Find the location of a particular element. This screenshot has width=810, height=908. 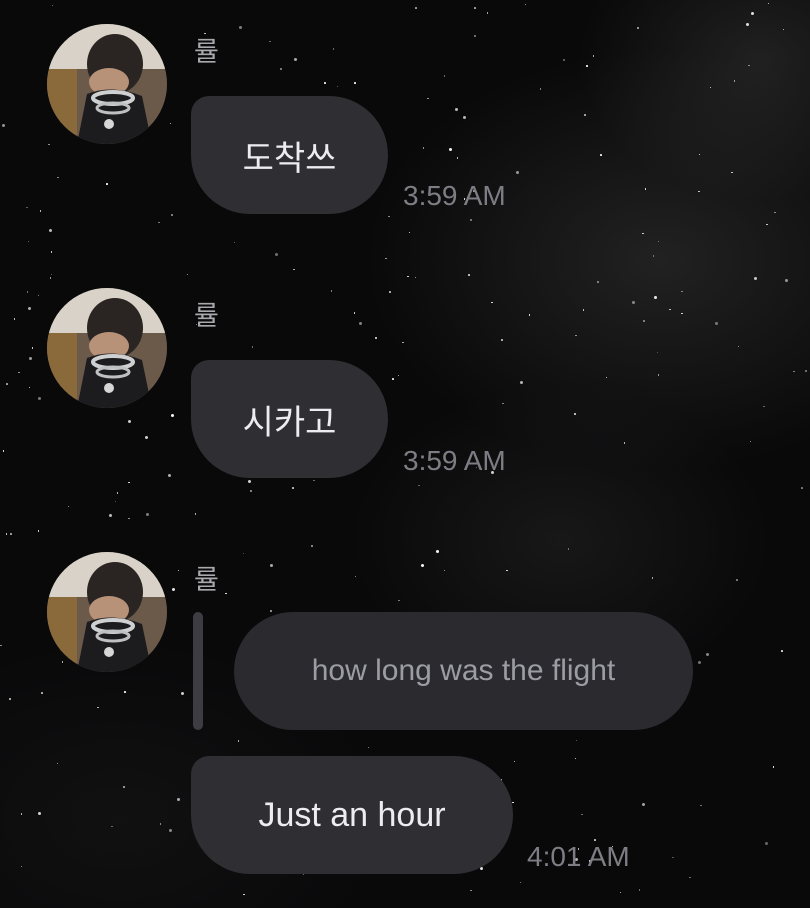

message-timestamp: 4:01 AM is located at coordinates (578, 856).